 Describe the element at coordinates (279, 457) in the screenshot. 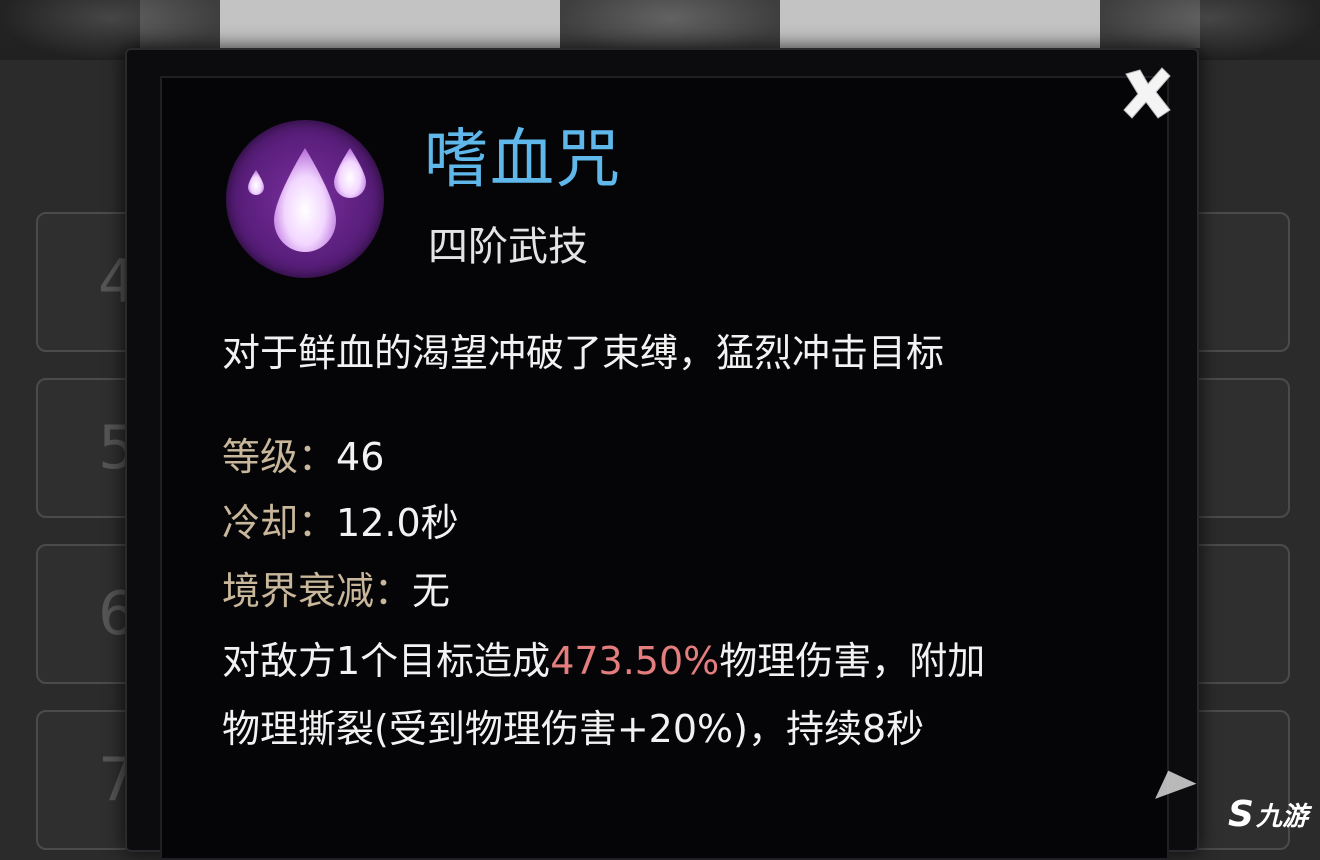

I see `stat-level-label: 等级：` at that location.